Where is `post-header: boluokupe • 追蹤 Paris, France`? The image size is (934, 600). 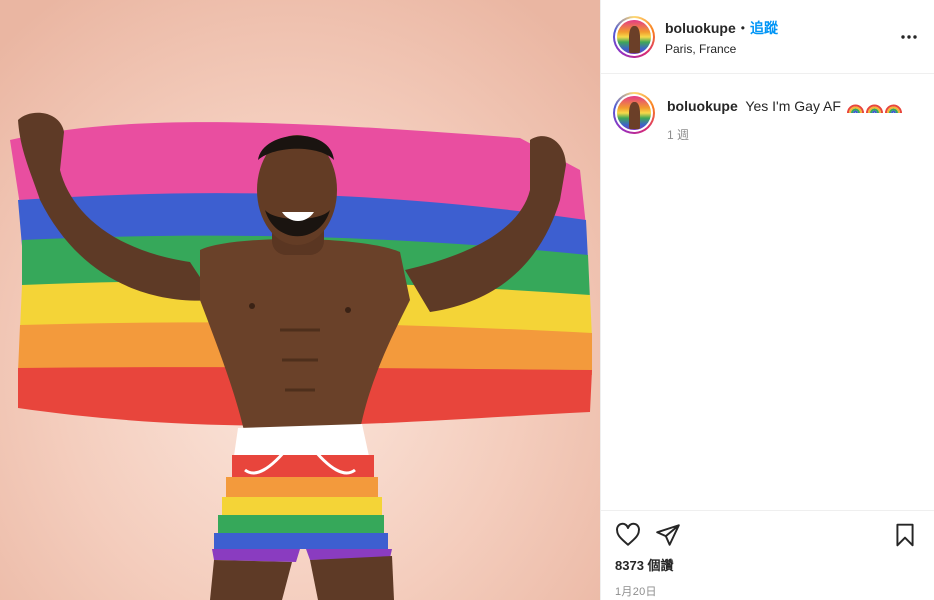 post-header: boluokupe • 追蹤 Paris, France is located at coordinates (767, 37).